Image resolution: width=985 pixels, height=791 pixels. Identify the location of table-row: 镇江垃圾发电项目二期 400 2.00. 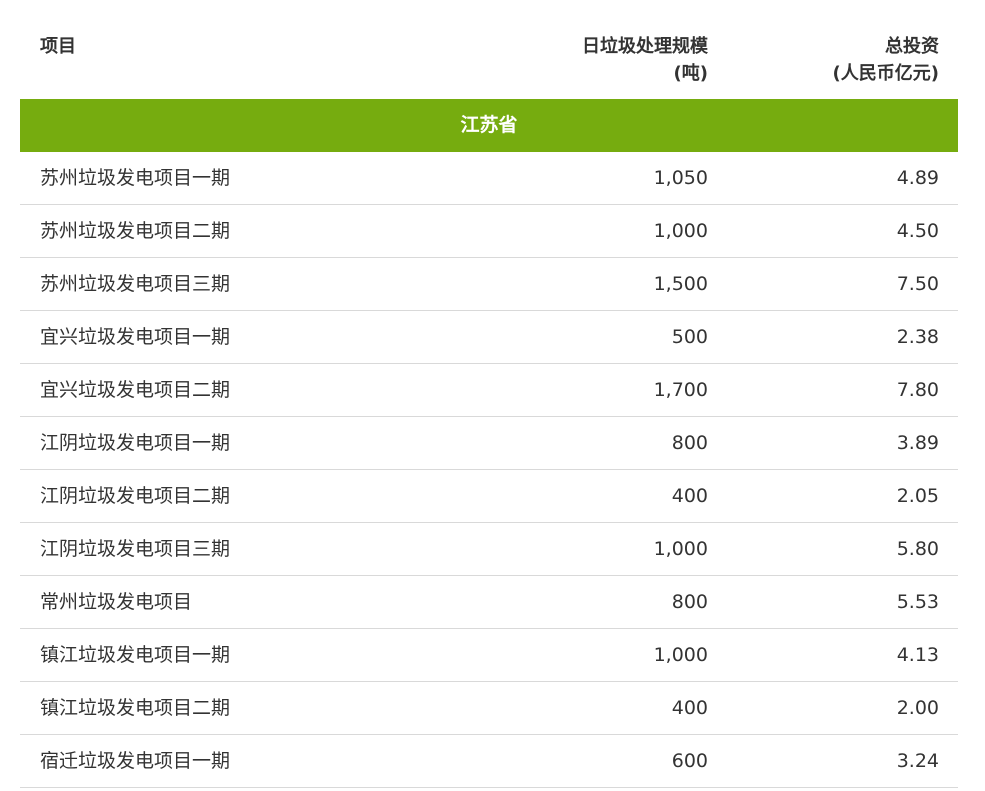
(489, 708).